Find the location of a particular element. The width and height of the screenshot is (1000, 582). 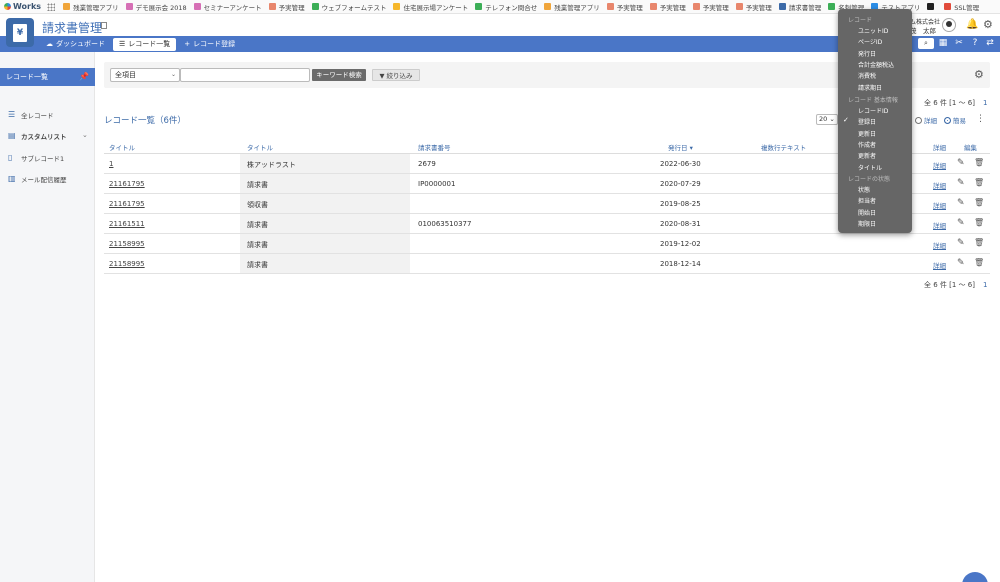

app-info-icon is located at coordinates (104, 25).